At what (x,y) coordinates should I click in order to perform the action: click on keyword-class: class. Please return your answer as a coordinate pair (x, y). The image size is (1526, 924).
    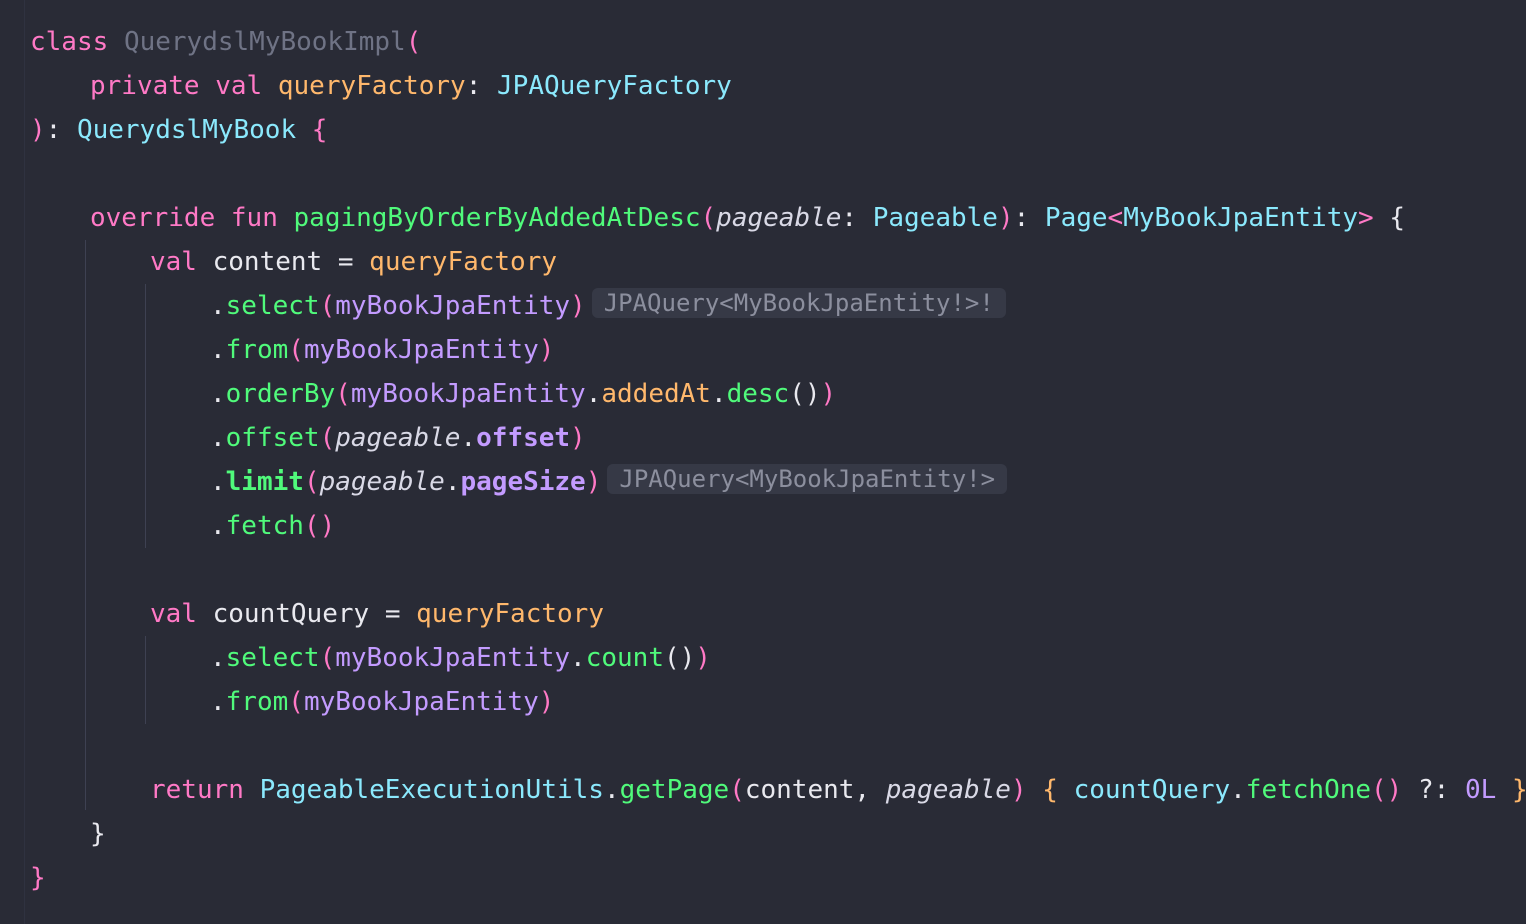
    Looking at the image, I should click on (69, 42).